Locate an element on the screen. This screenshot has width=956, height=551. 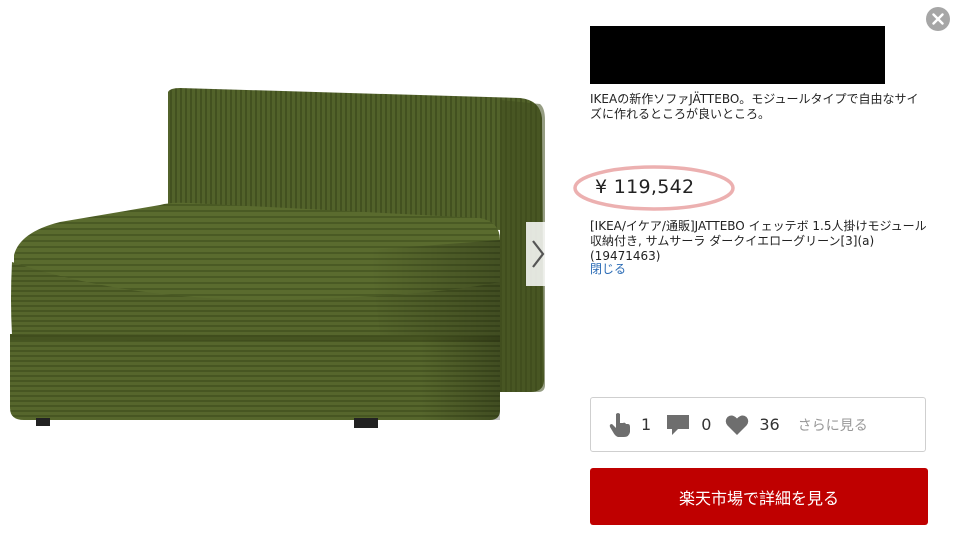
comment-count: 0 is located at coordinates (706, 424).